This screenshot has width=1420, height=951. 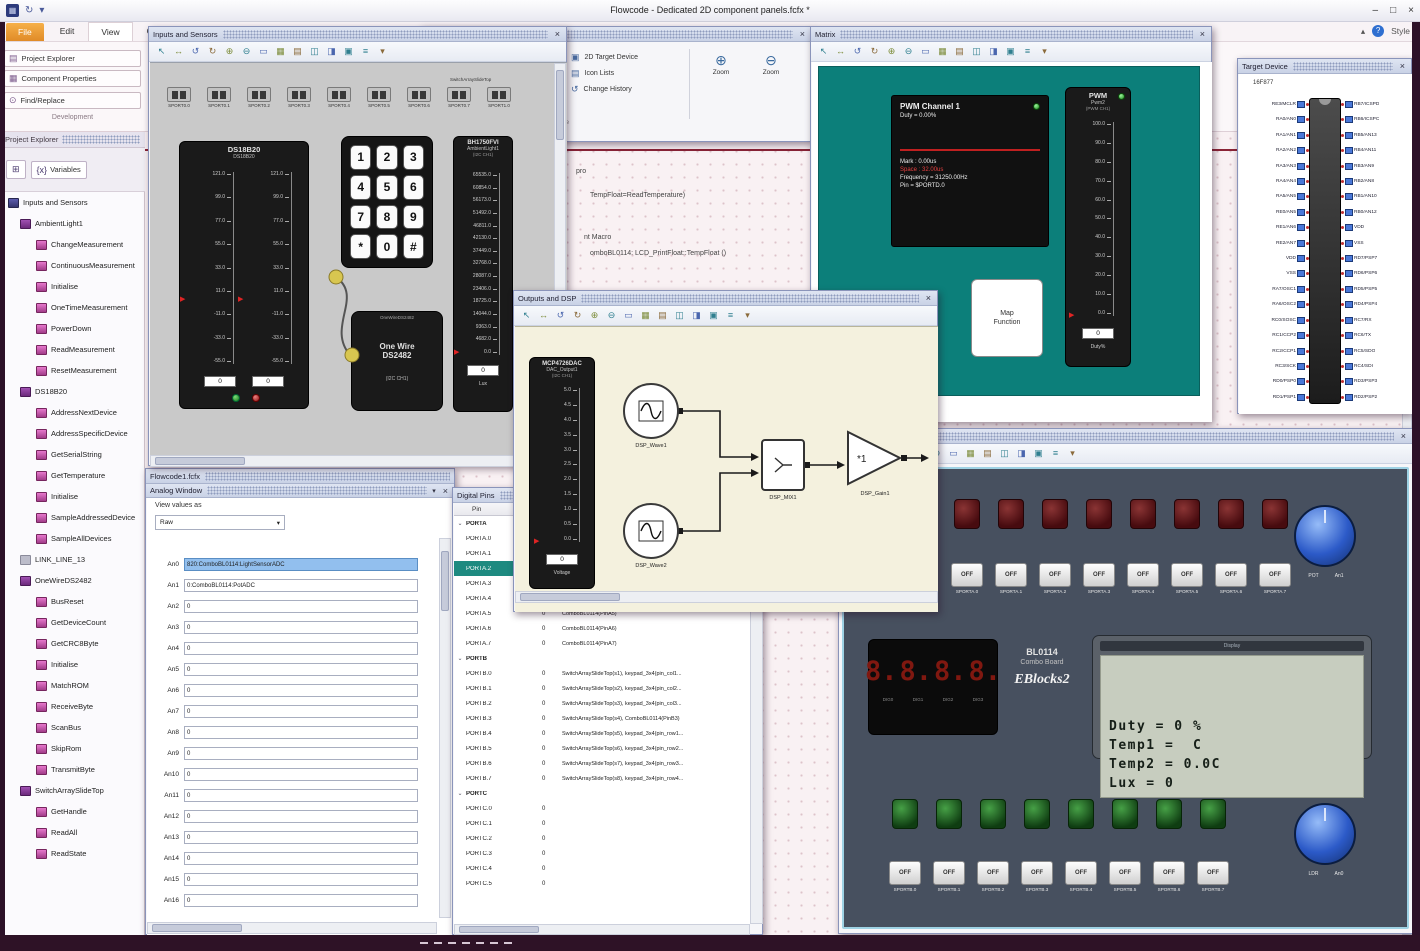 I want to click on tree-item: SwitchArraySlideTop, so click(x=72, y=790).